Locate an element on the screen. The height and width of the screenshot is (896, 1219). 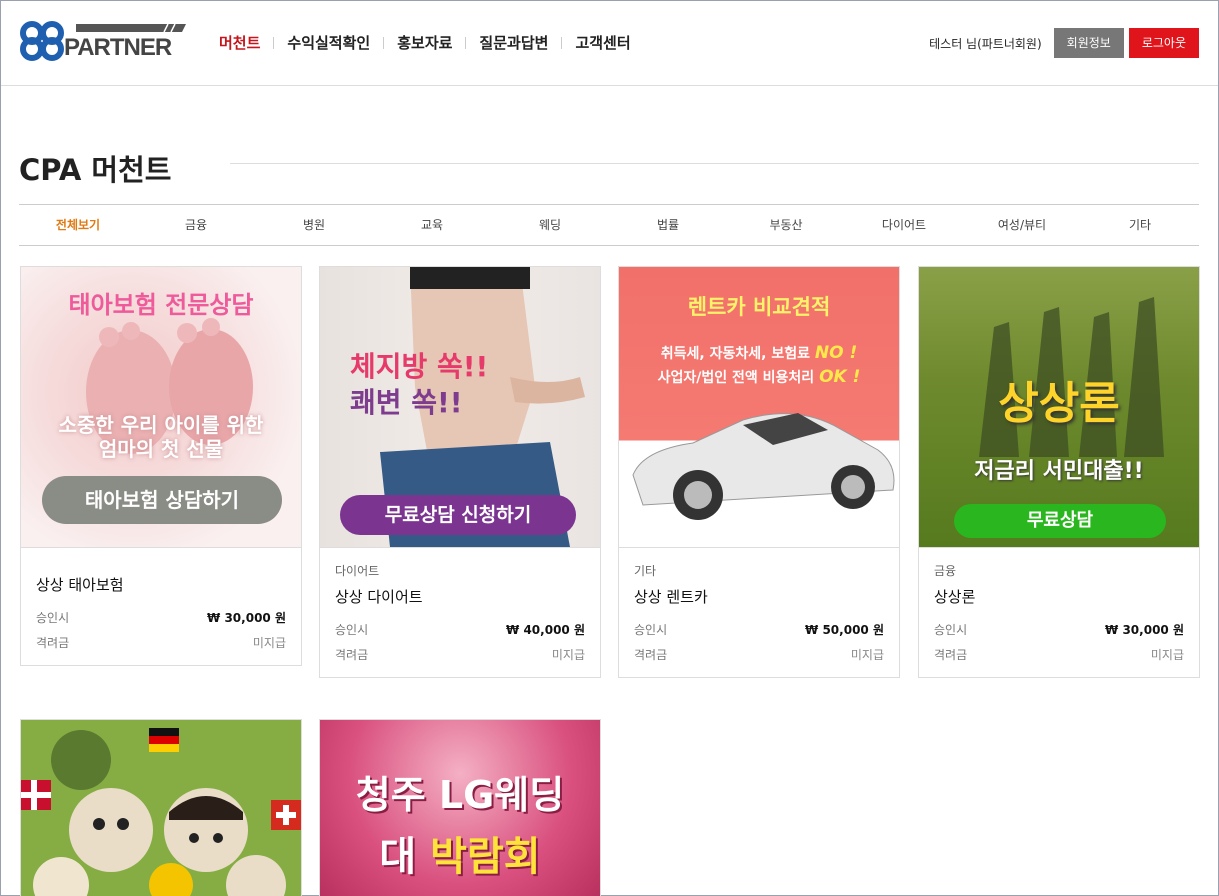
tab-etc: 기타 is located at coordinates (1140, 225).